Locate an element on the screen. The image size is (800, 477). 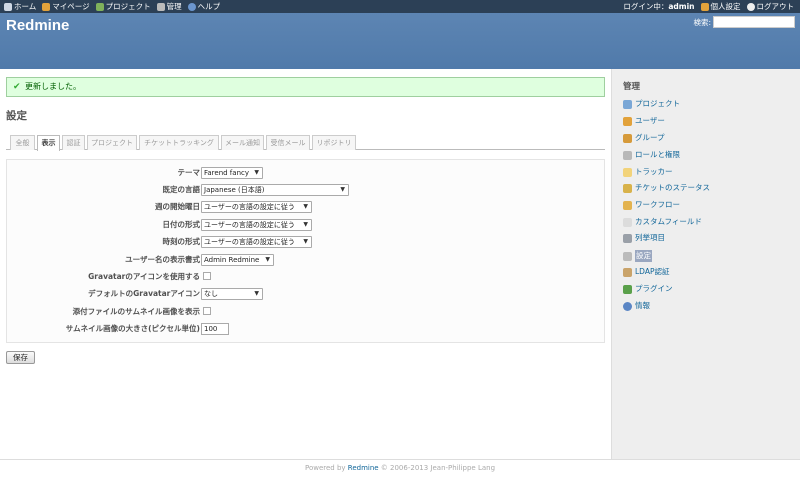
setting-label: 時刻の形式 is located at coordinates (181, 241).